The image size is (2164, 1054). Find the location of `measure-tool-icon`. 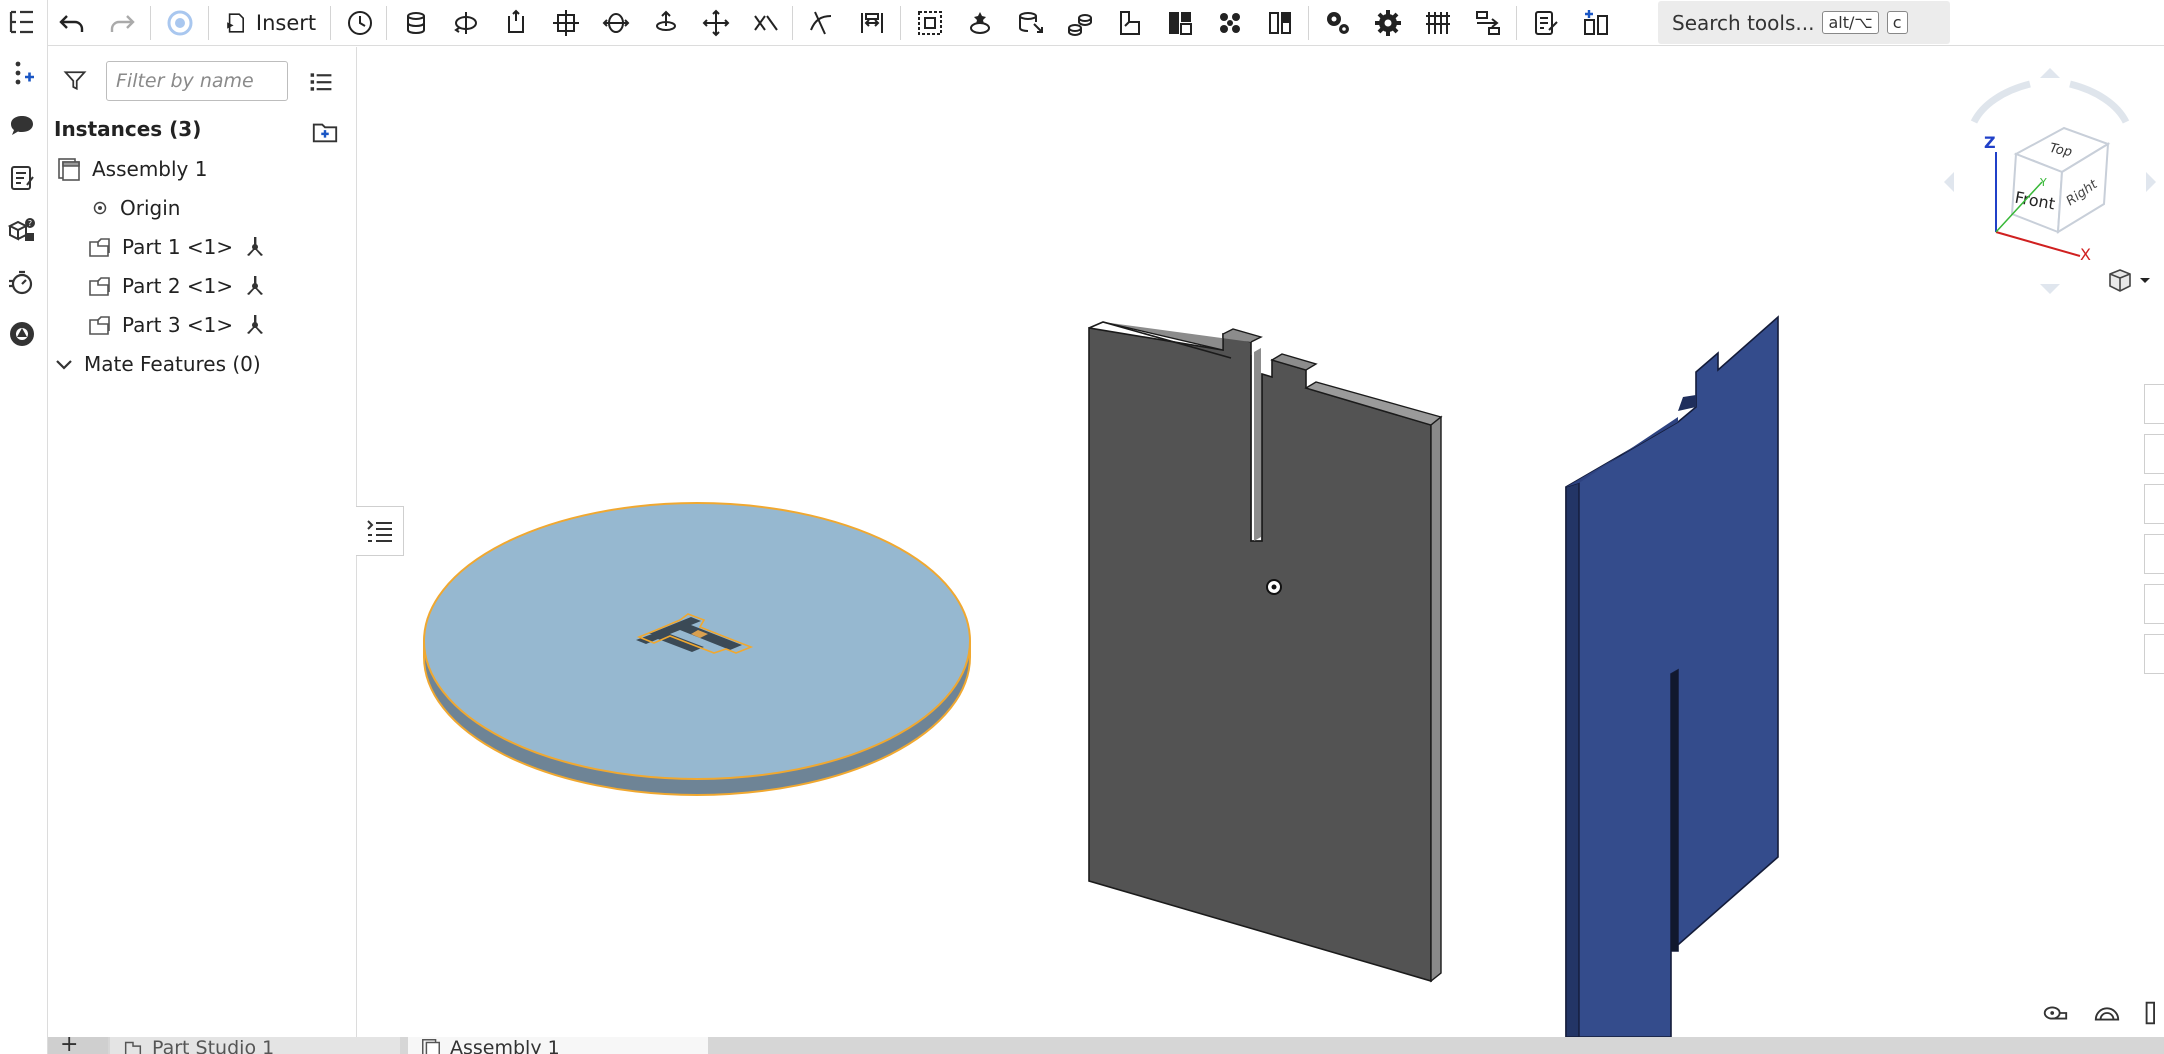

measure-tool-icon is located at coordinates (2055, 1013).